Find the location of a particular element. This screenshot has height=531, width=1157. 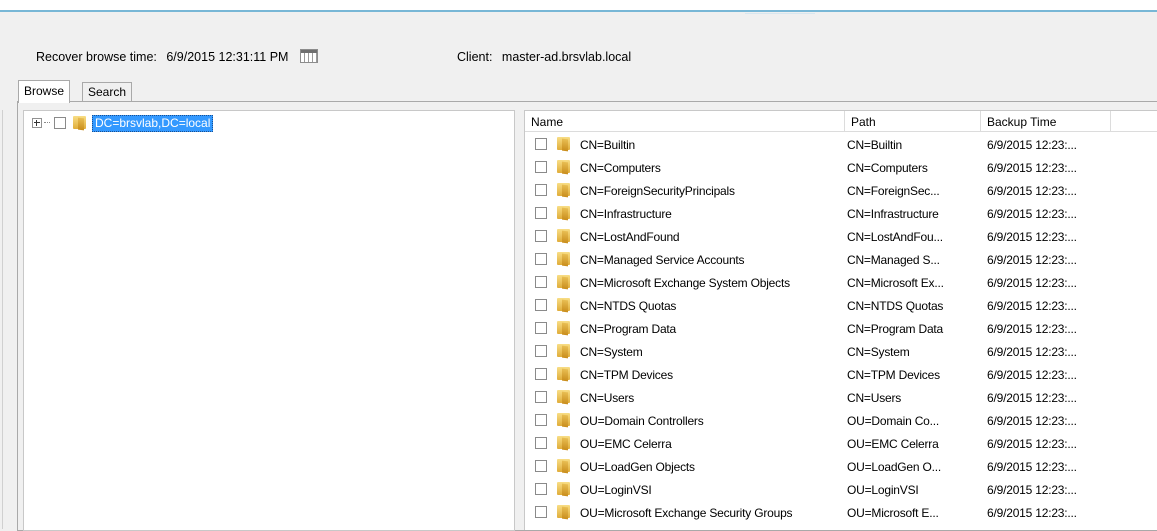

row-name: CN=NTDS Quotas is located at coordinates (628, 306).